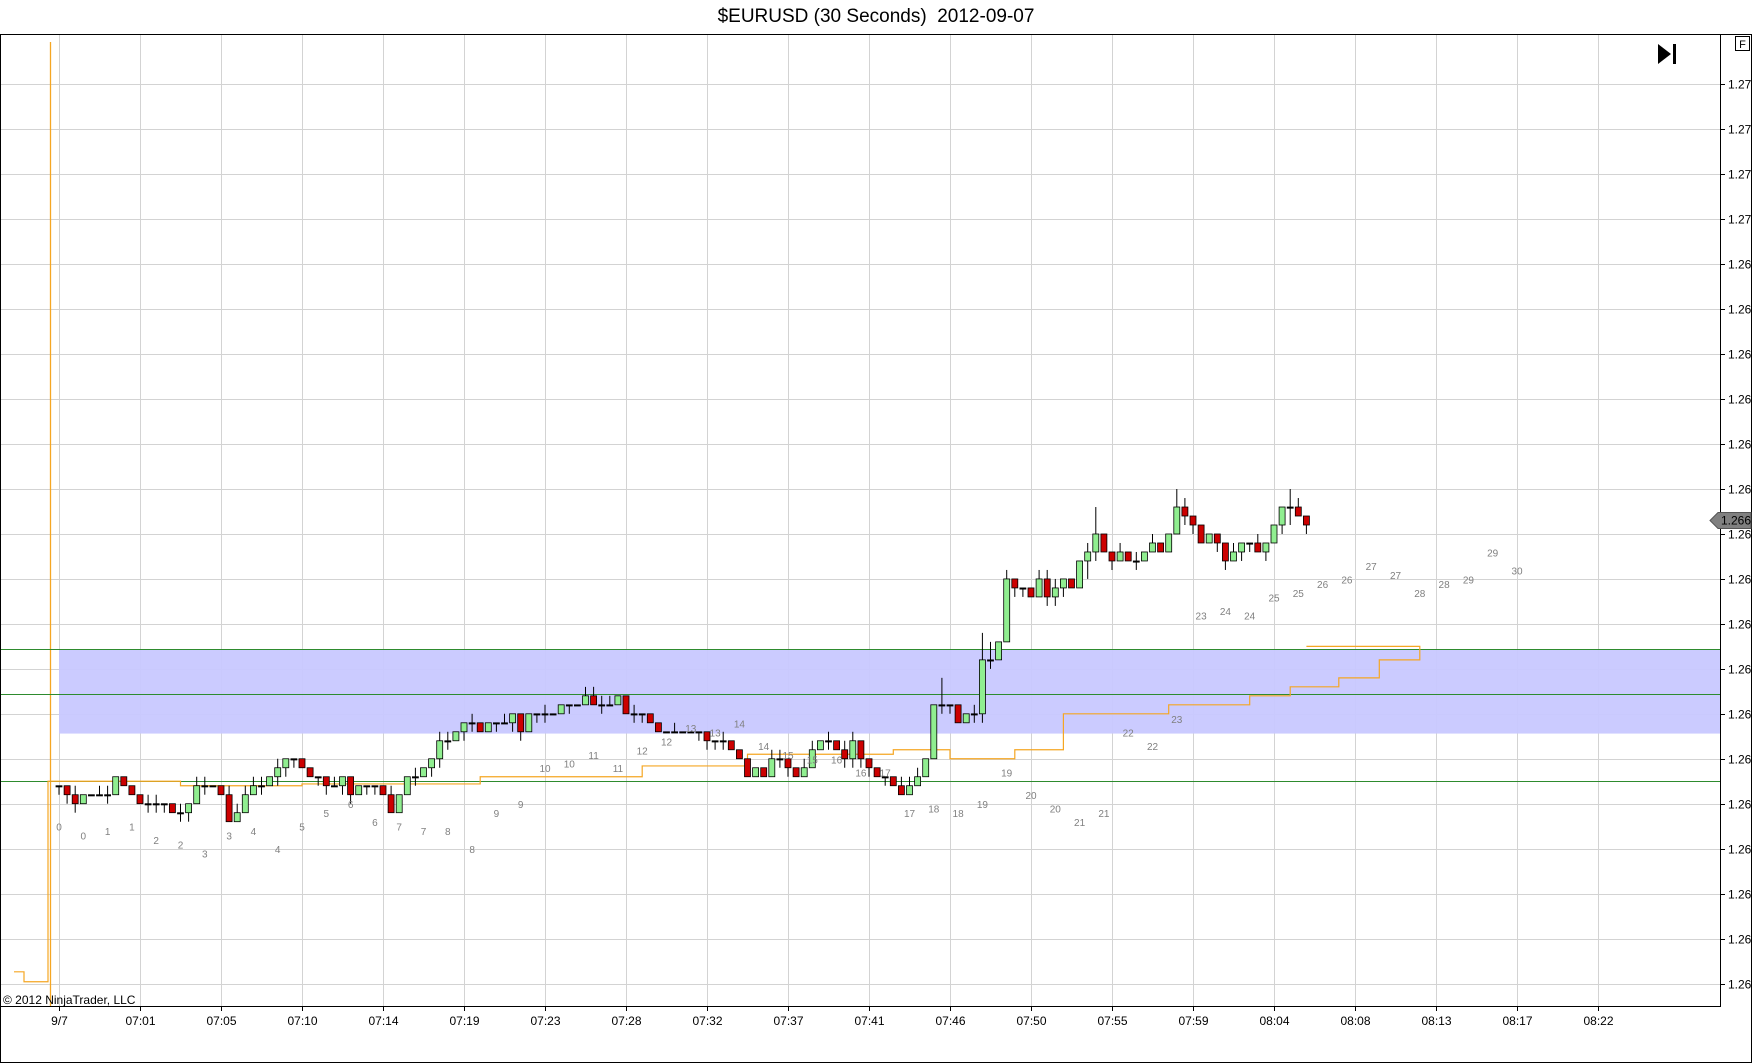  I want to click on x-tick-label: 07:23, so click(545, 1021).